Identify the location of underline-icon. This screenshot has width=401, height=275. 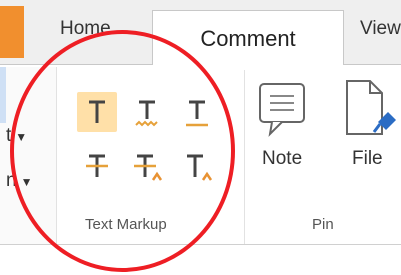
(197, 113).